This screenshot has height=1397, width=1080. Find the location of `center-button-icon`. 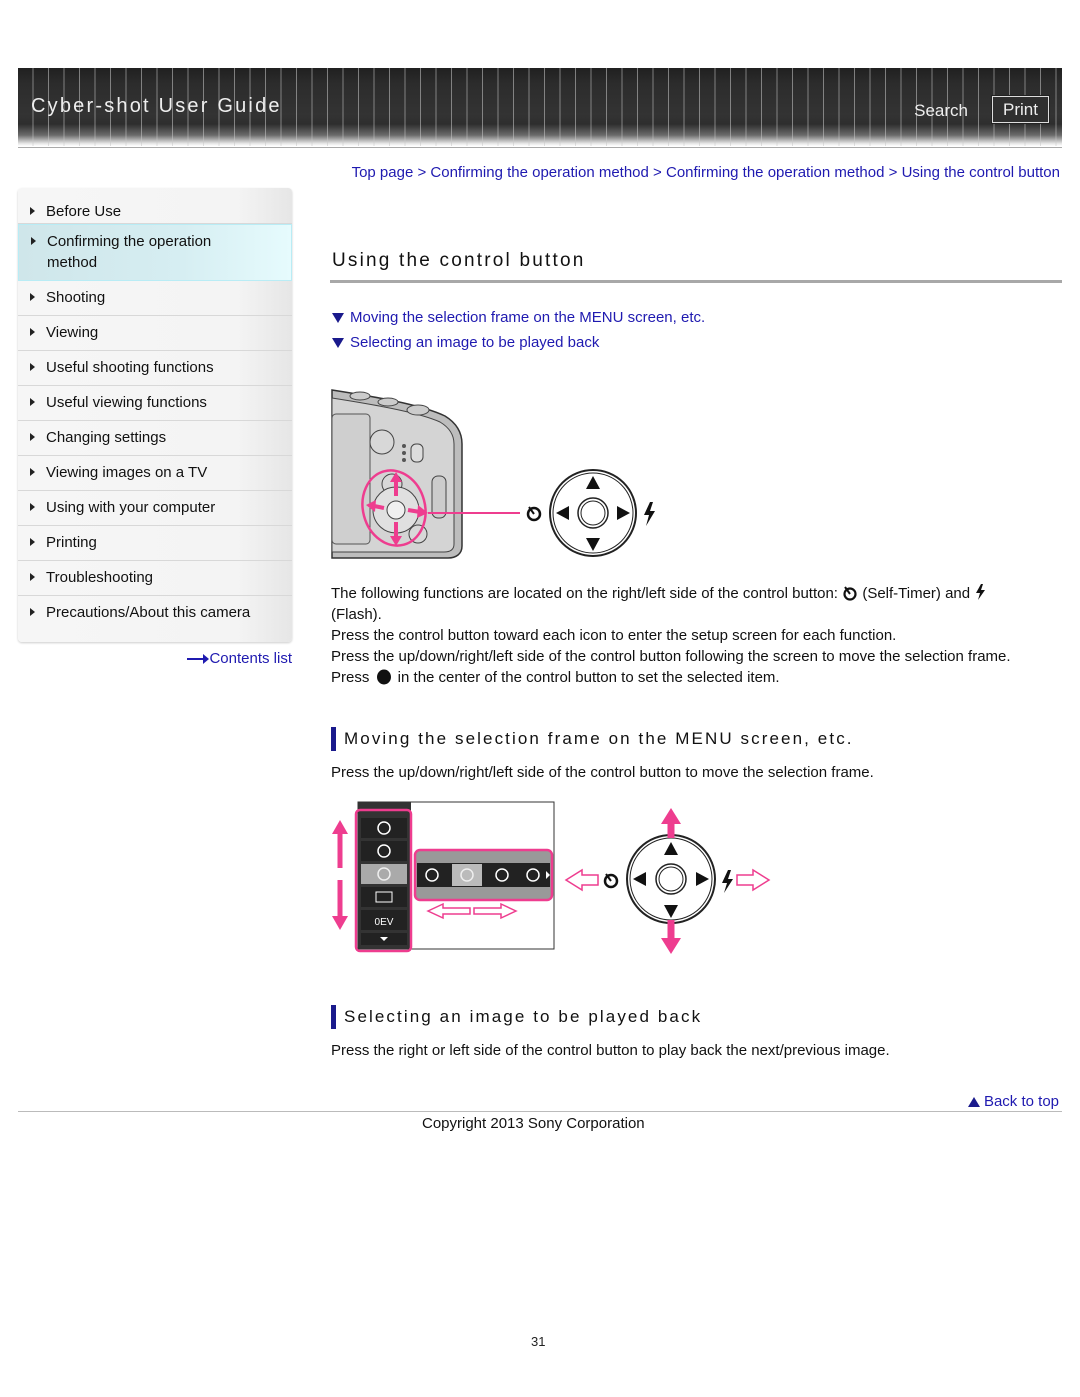

center-button-icon is located at coordinates (383, 677).